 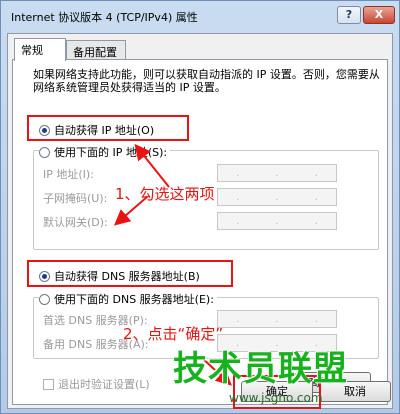 I want to click on arrow-to-ip-option, so click(x=152, y=165).